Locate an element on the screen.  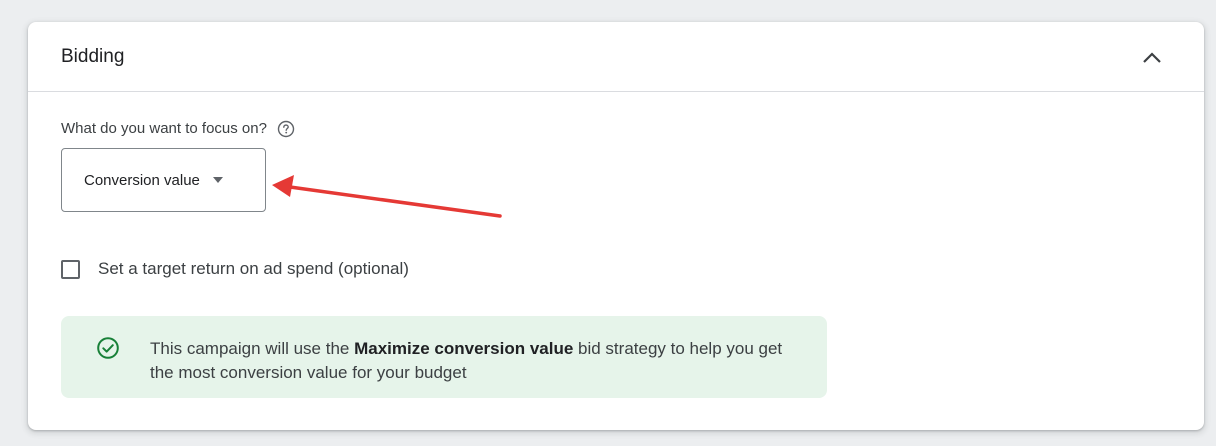
check-circle-icon is located at coordinates (108, 348).